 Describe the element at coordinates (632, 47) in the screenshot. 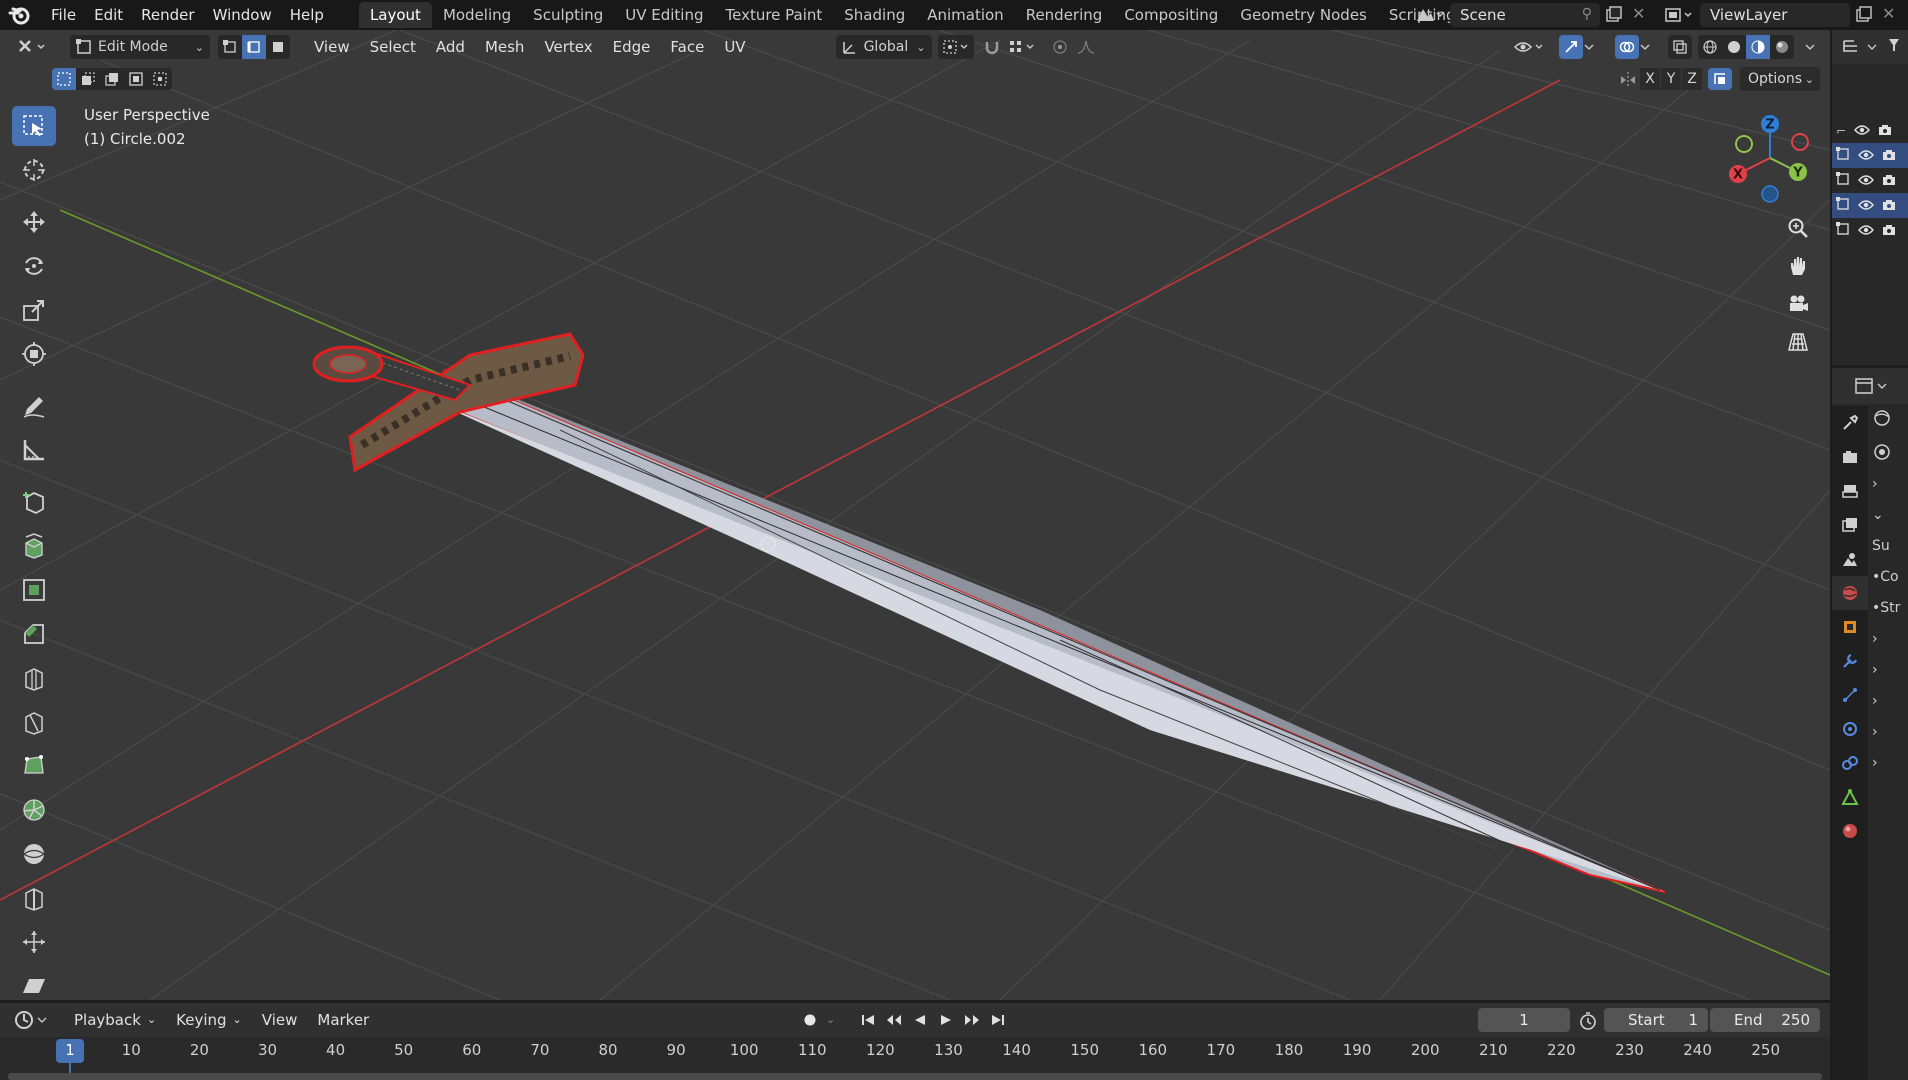

I see `menu-edge: Edge` at that location.